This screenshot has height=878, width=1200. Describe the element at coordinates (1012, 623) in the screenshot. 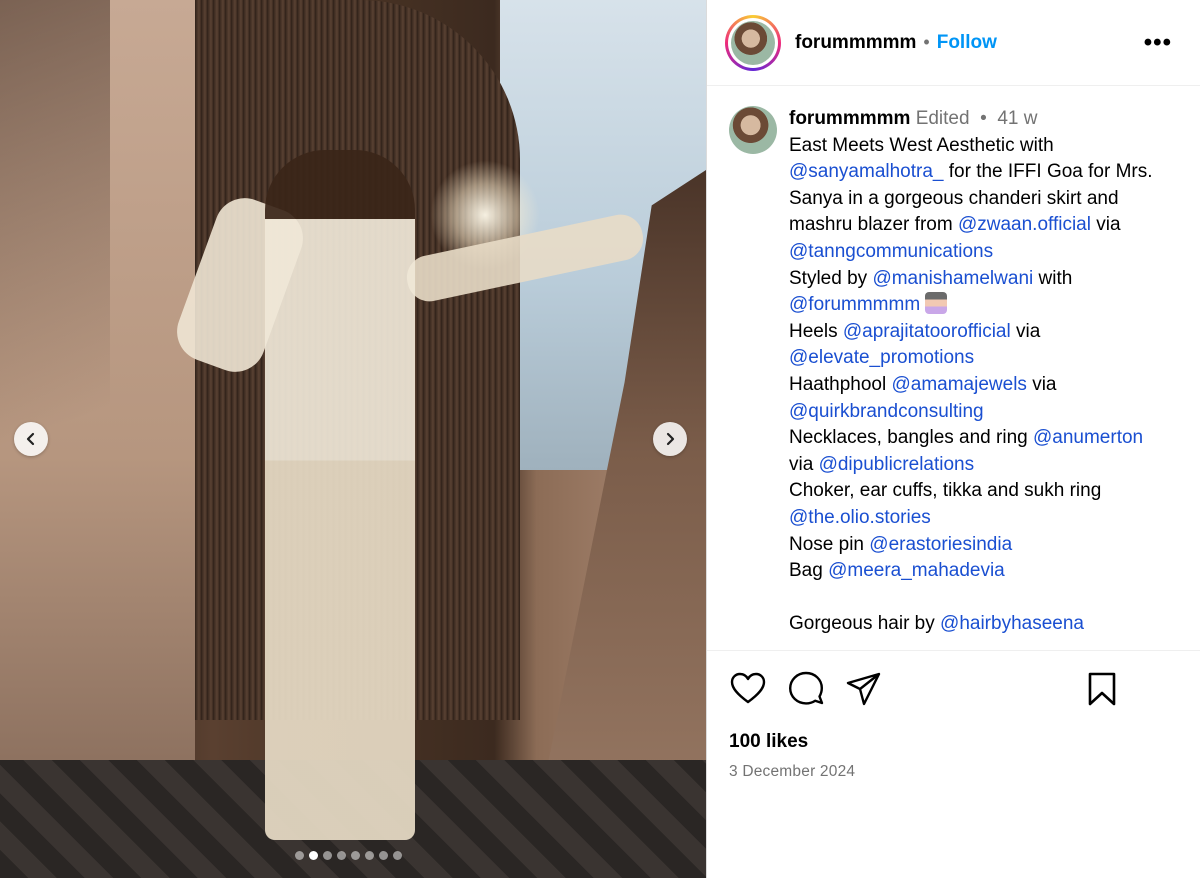

I see `mention-link: @hairbyhaseena` at that location.